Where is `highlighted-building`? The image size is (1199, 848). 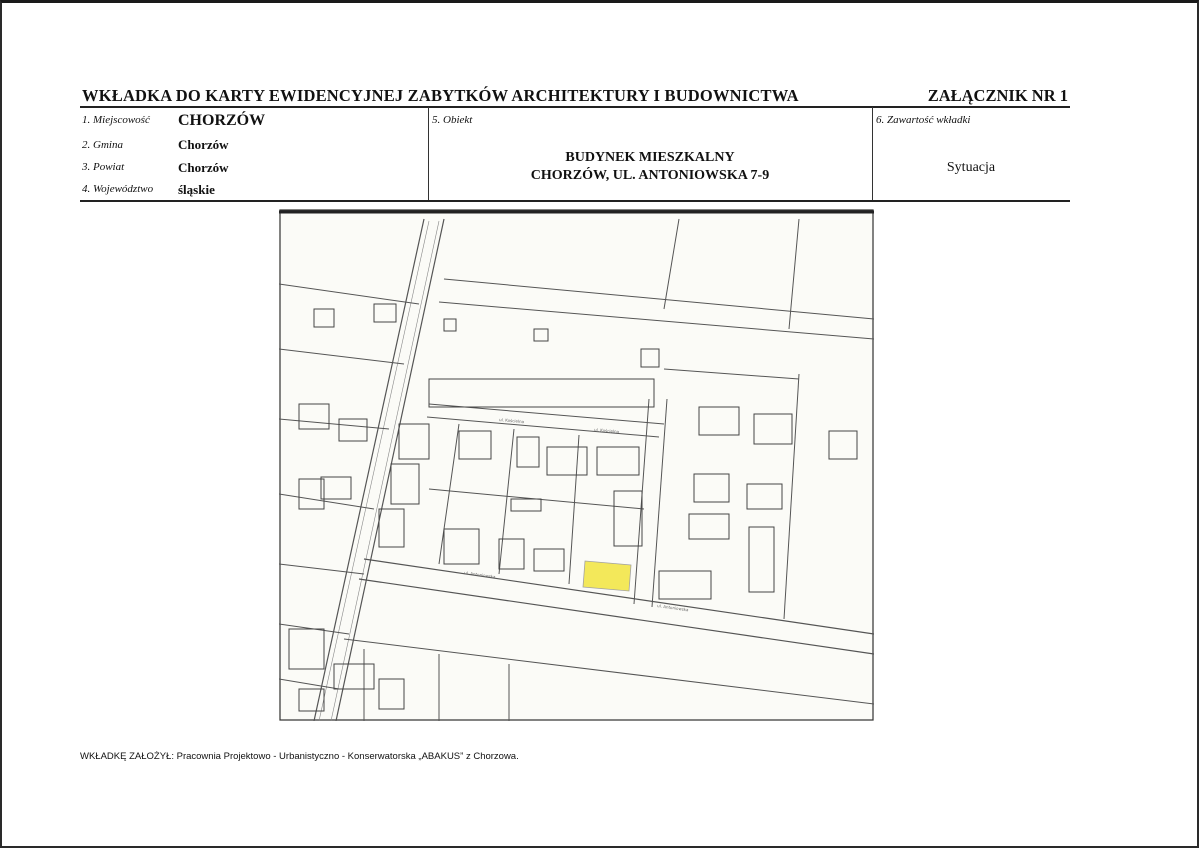
highlighted-building is located at coordinates (607, 576).